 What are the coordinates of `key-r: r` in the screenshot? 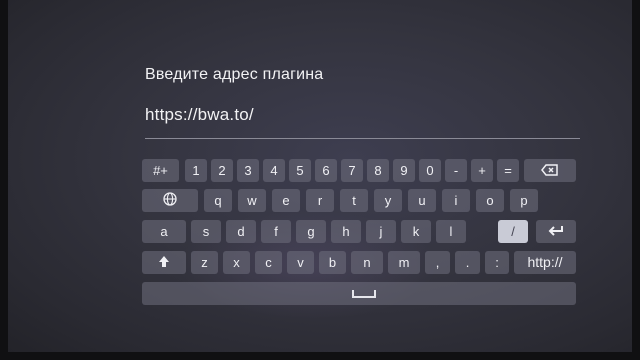 It's located at (320, 200).